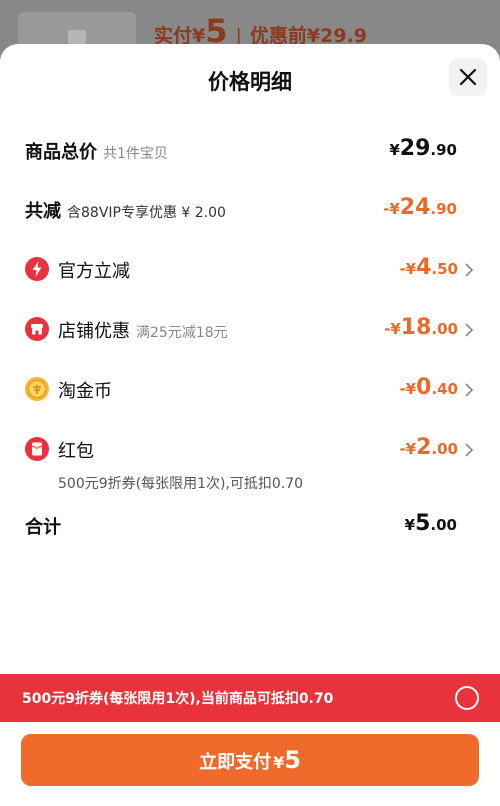 The height and width of the screenshot is (806, 500). I want to click on red-packet-icon, so click(37, 449).